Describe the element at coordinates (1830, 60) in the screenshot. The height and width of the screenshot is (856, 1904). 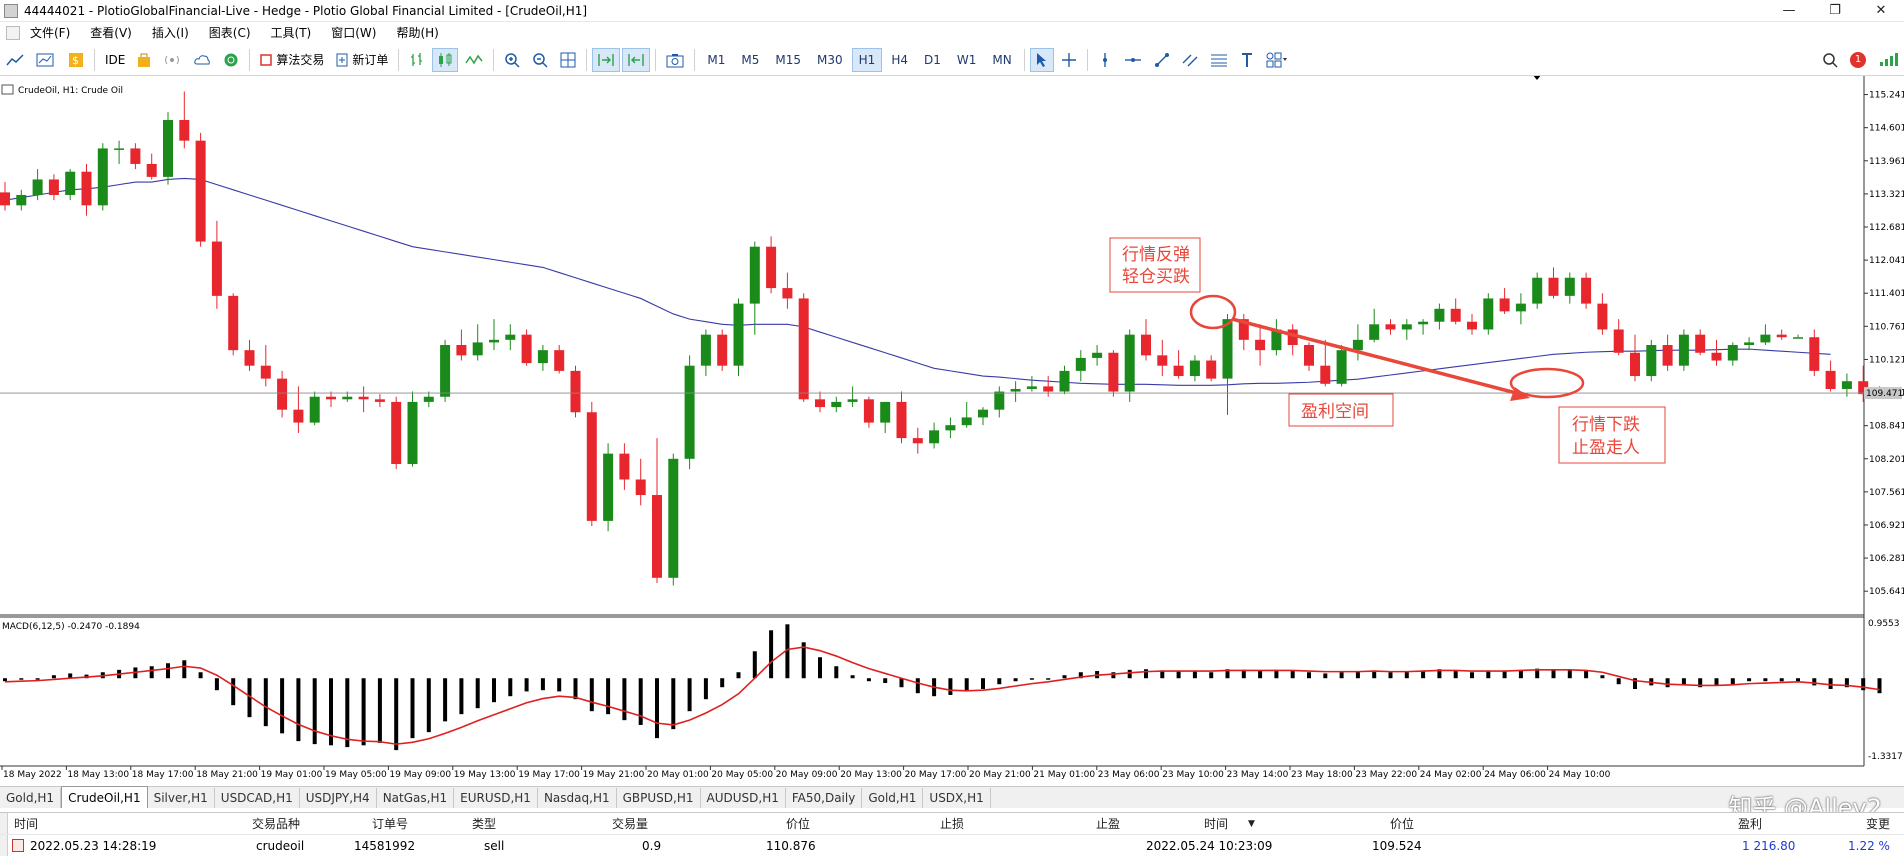
I see `search-icon` at that location.